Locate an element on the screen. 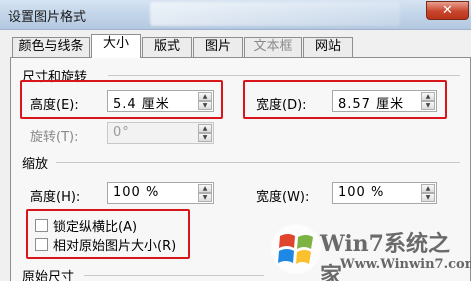 This screenshot has width=471, height=281. window-title: 设置图片格式 is located at coordinates (47, 17).